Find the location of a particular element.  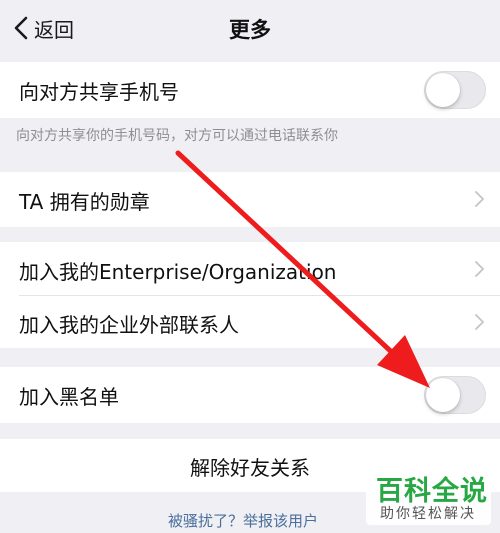

share-phone-toggle is located at coordinates (455, 90).